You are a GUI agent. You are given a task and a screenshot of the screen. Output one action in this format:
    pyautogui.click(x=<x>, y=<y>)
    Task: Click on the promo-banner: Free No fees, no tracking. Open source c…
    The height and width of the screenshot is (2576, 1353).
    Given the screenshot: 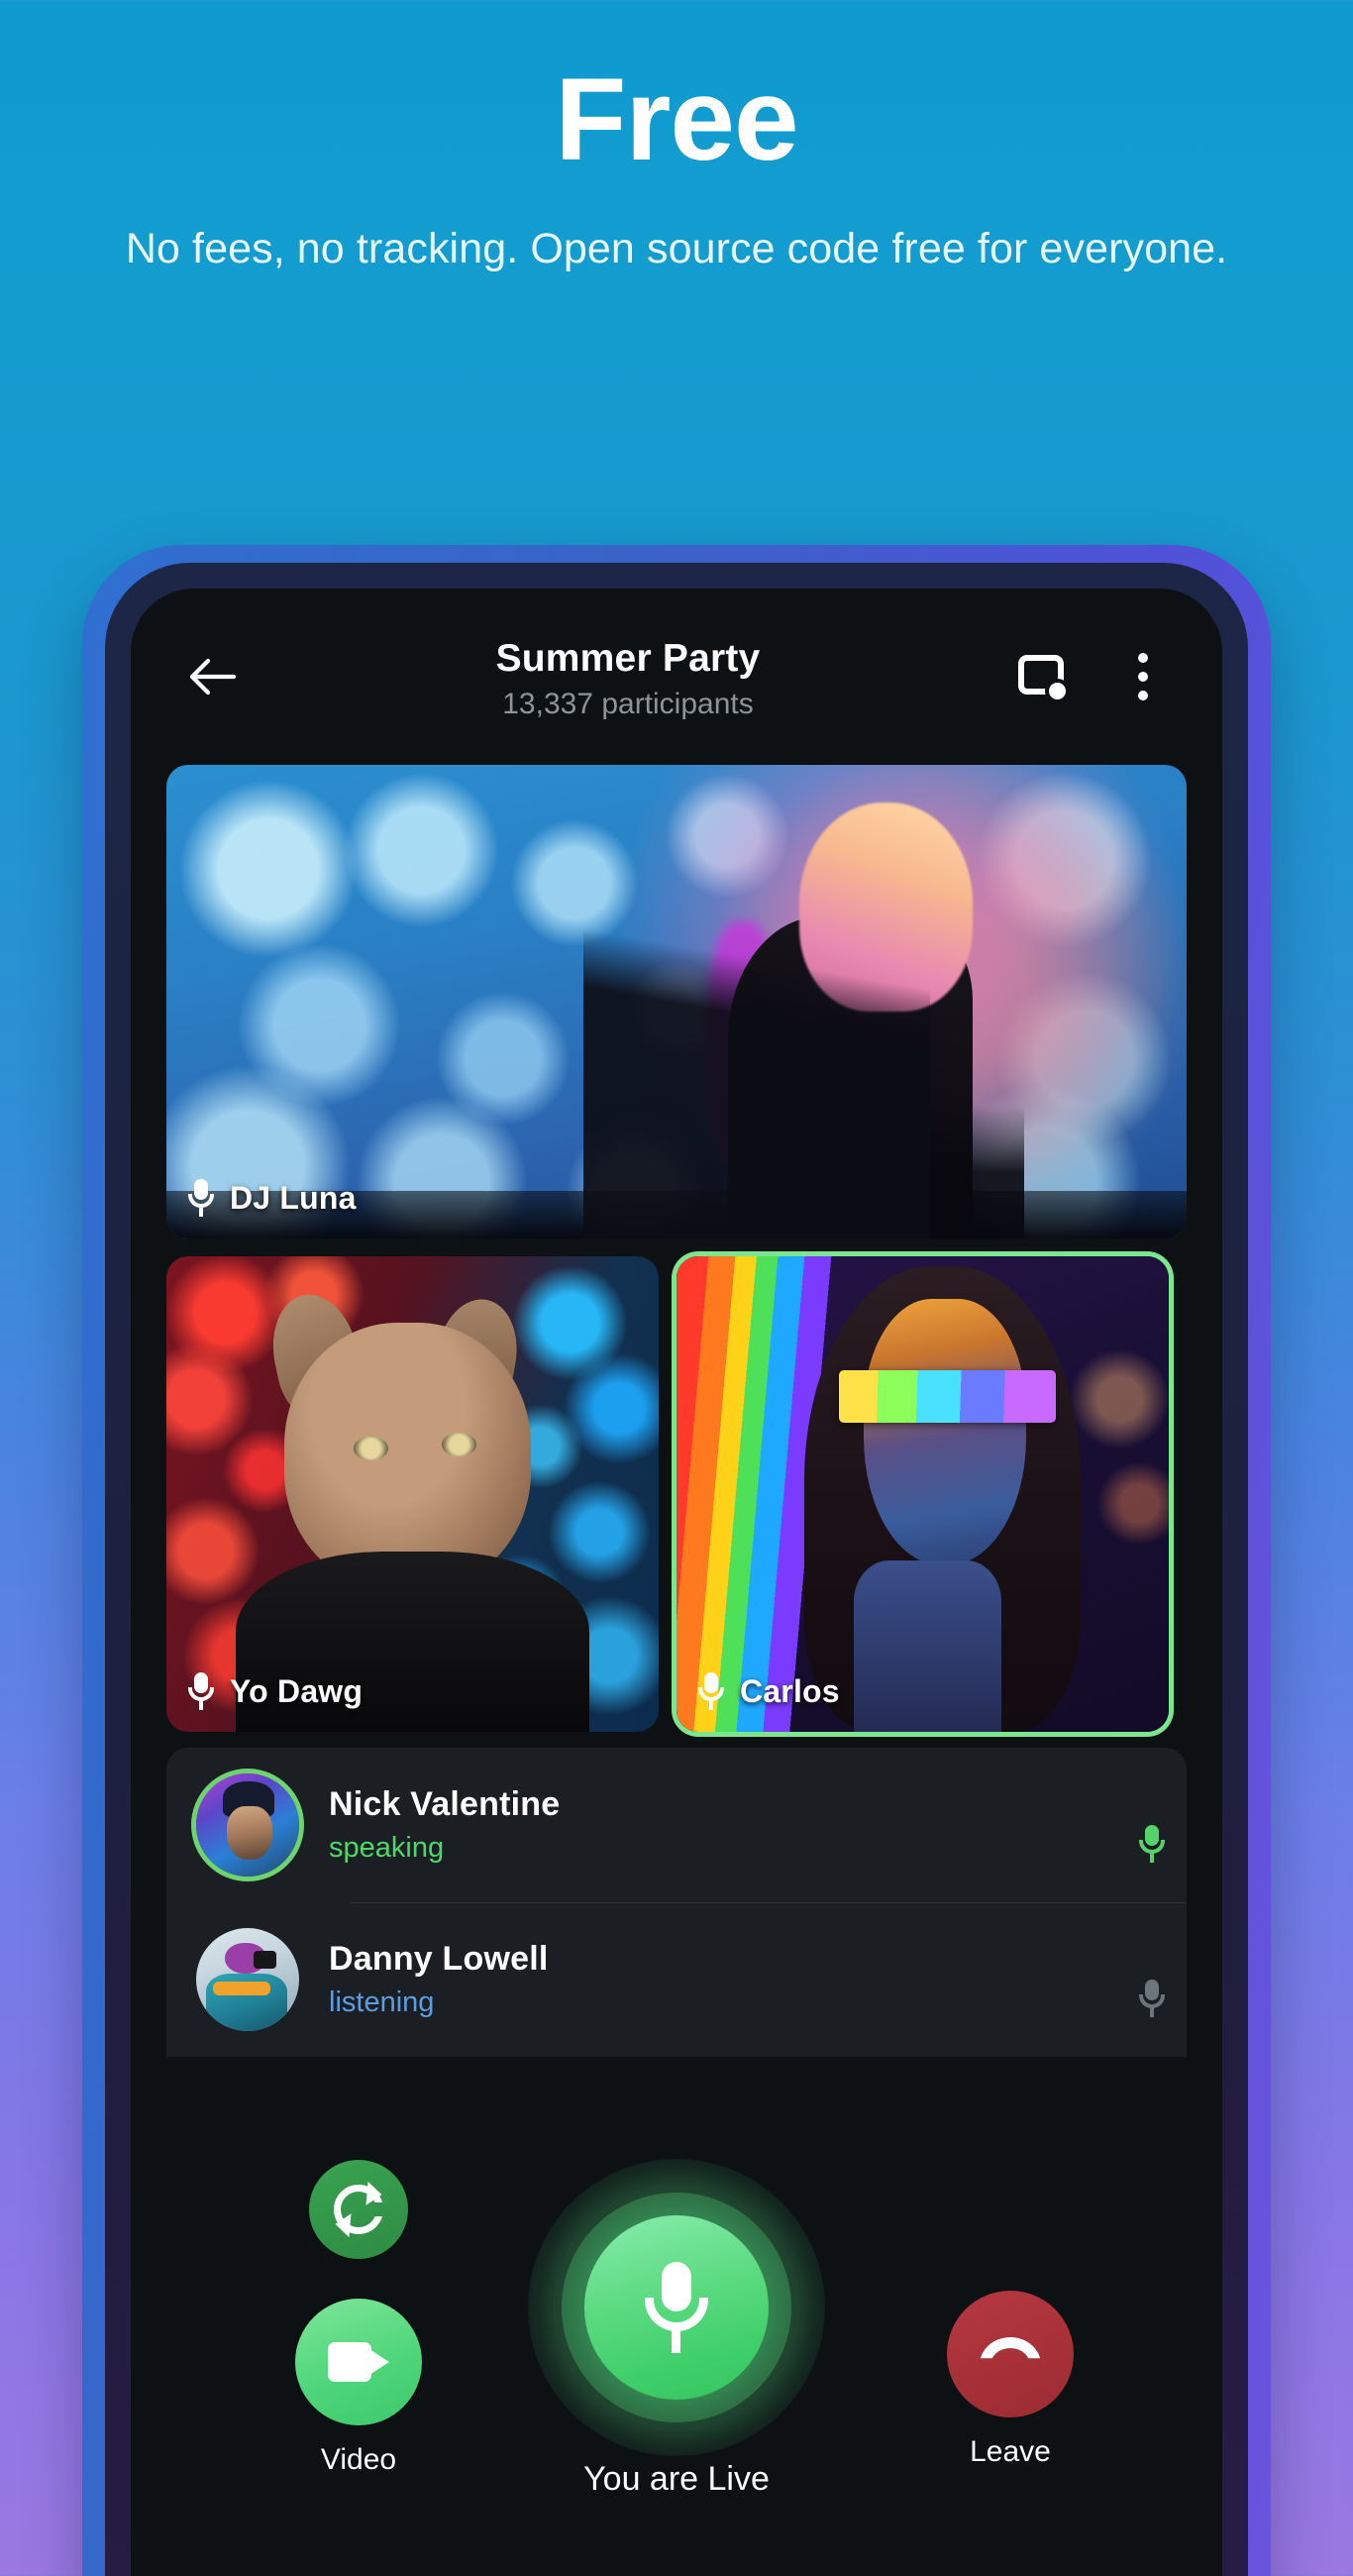 What is the action you would take?
    pyautogui.click(x=676, y=138)
    